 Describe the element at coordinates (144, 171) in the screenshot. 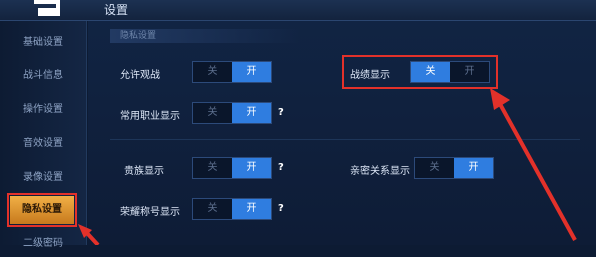

I see `setting-label-noble-display: 贵族显示` at that location.